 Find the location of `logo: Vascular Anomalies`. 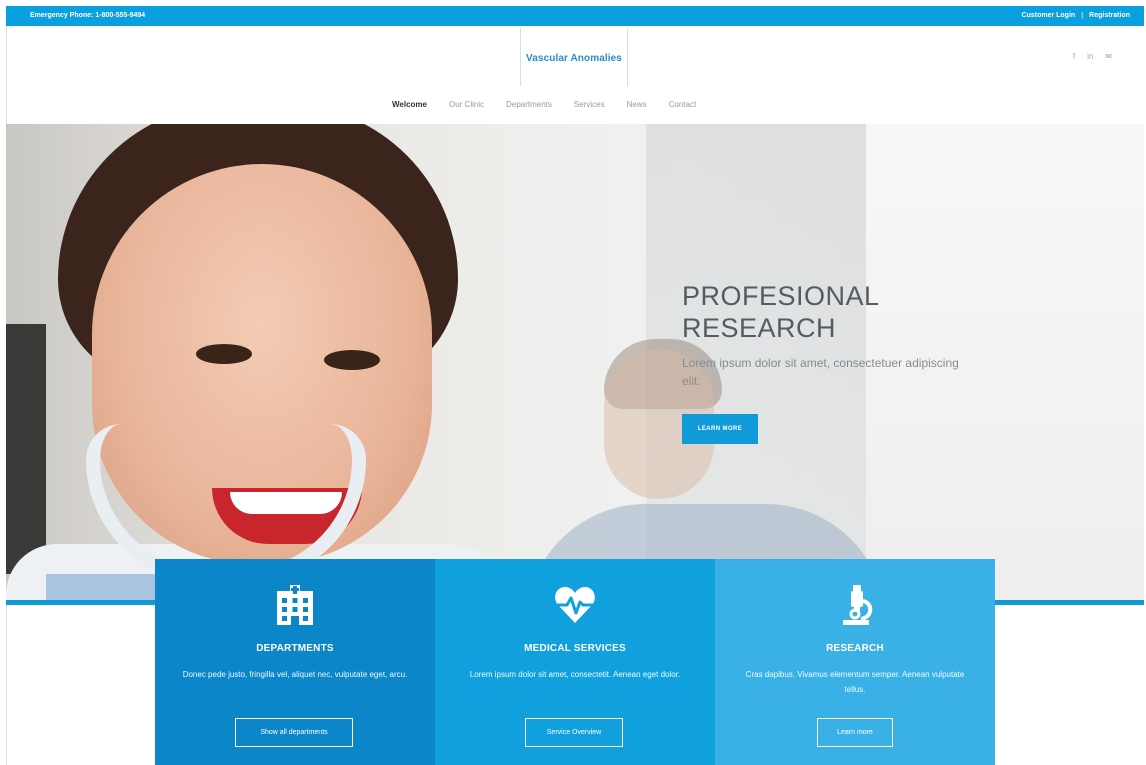

logo: Vascular Anomalies is located at coordinates (574, 57).